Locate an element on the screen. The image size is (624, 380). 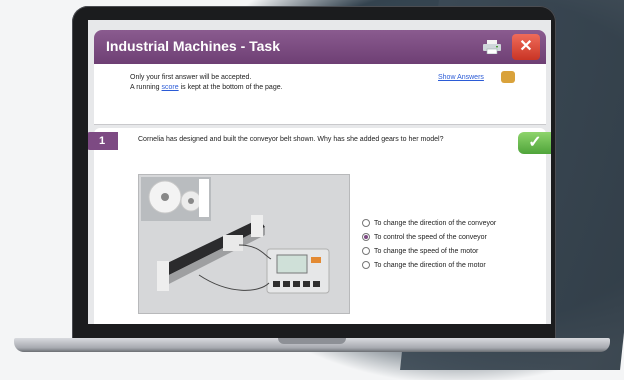
answer-option-label: To control the speed of the conveyor is located at coordinates (430, 237).